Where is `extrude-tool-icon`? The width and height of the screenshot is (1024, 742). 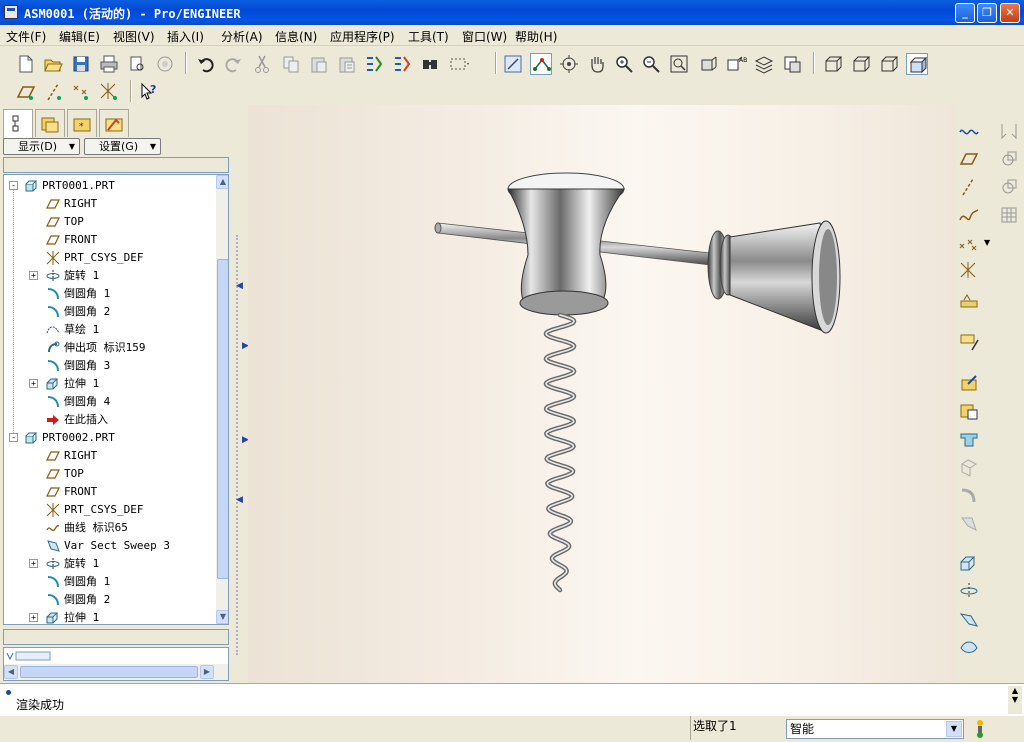 extrude-tool-icon is located at coordinates (969, 563).